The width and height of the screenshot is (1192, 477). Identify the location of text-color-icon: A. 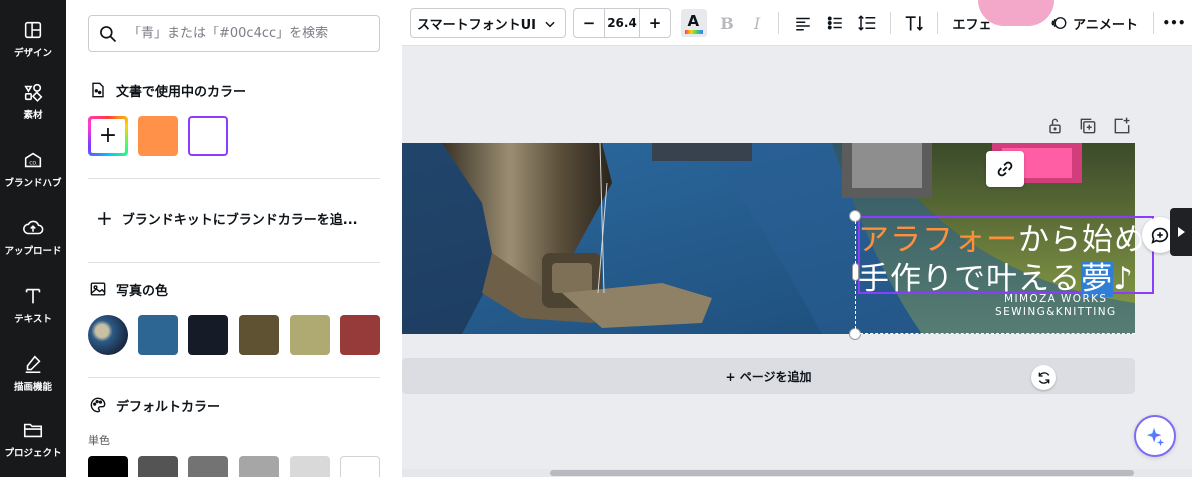
(694, 23).